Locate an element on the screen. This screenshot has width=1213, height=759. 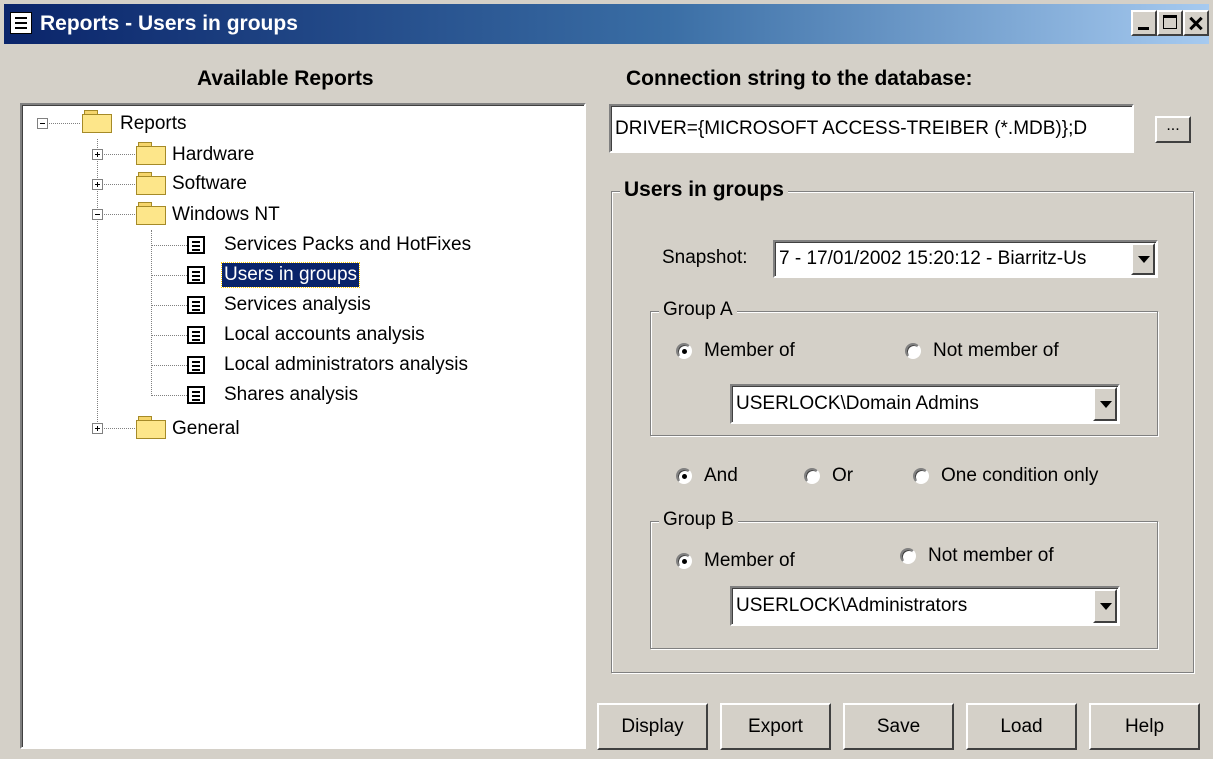
tree-node-label: Hardware is located at coordinates (213, 154).